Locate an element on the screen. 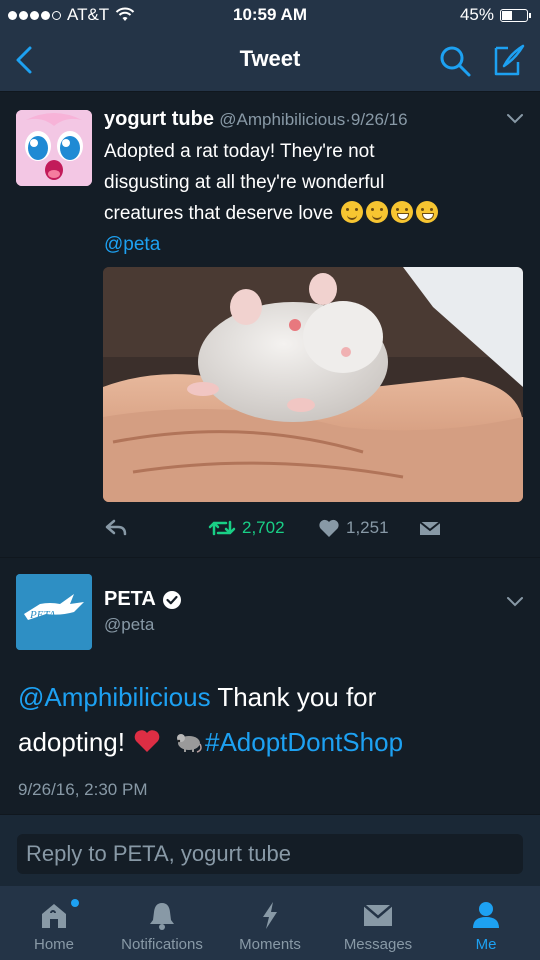  status-right: 45% is located at coordinates (495, 15).